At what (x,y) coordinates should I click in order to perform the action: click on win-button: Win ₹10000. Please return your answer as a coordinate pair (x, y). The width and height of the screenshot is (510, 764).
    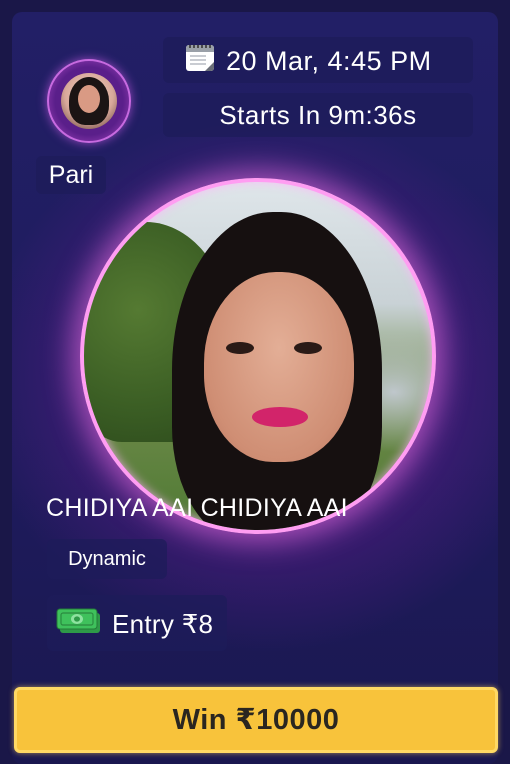
    Looking at the image, I should click on (256, 720).